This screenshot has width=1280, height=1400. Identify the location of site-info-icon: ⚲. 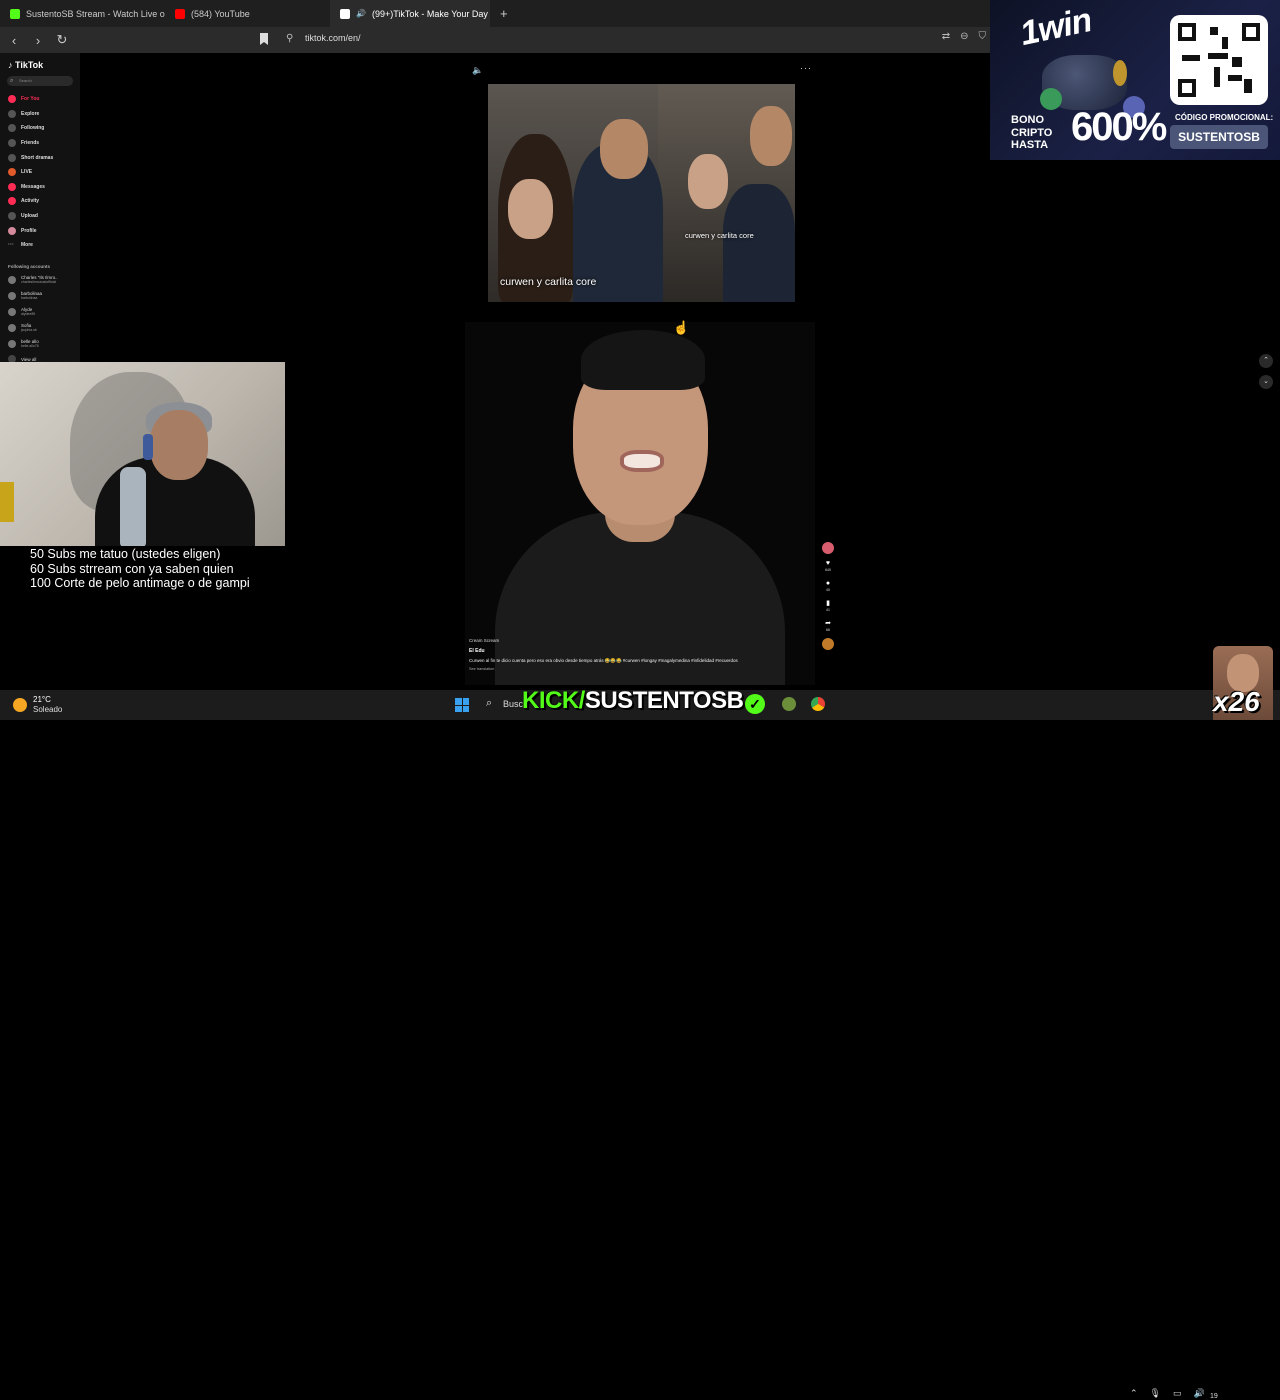
(289, 38).